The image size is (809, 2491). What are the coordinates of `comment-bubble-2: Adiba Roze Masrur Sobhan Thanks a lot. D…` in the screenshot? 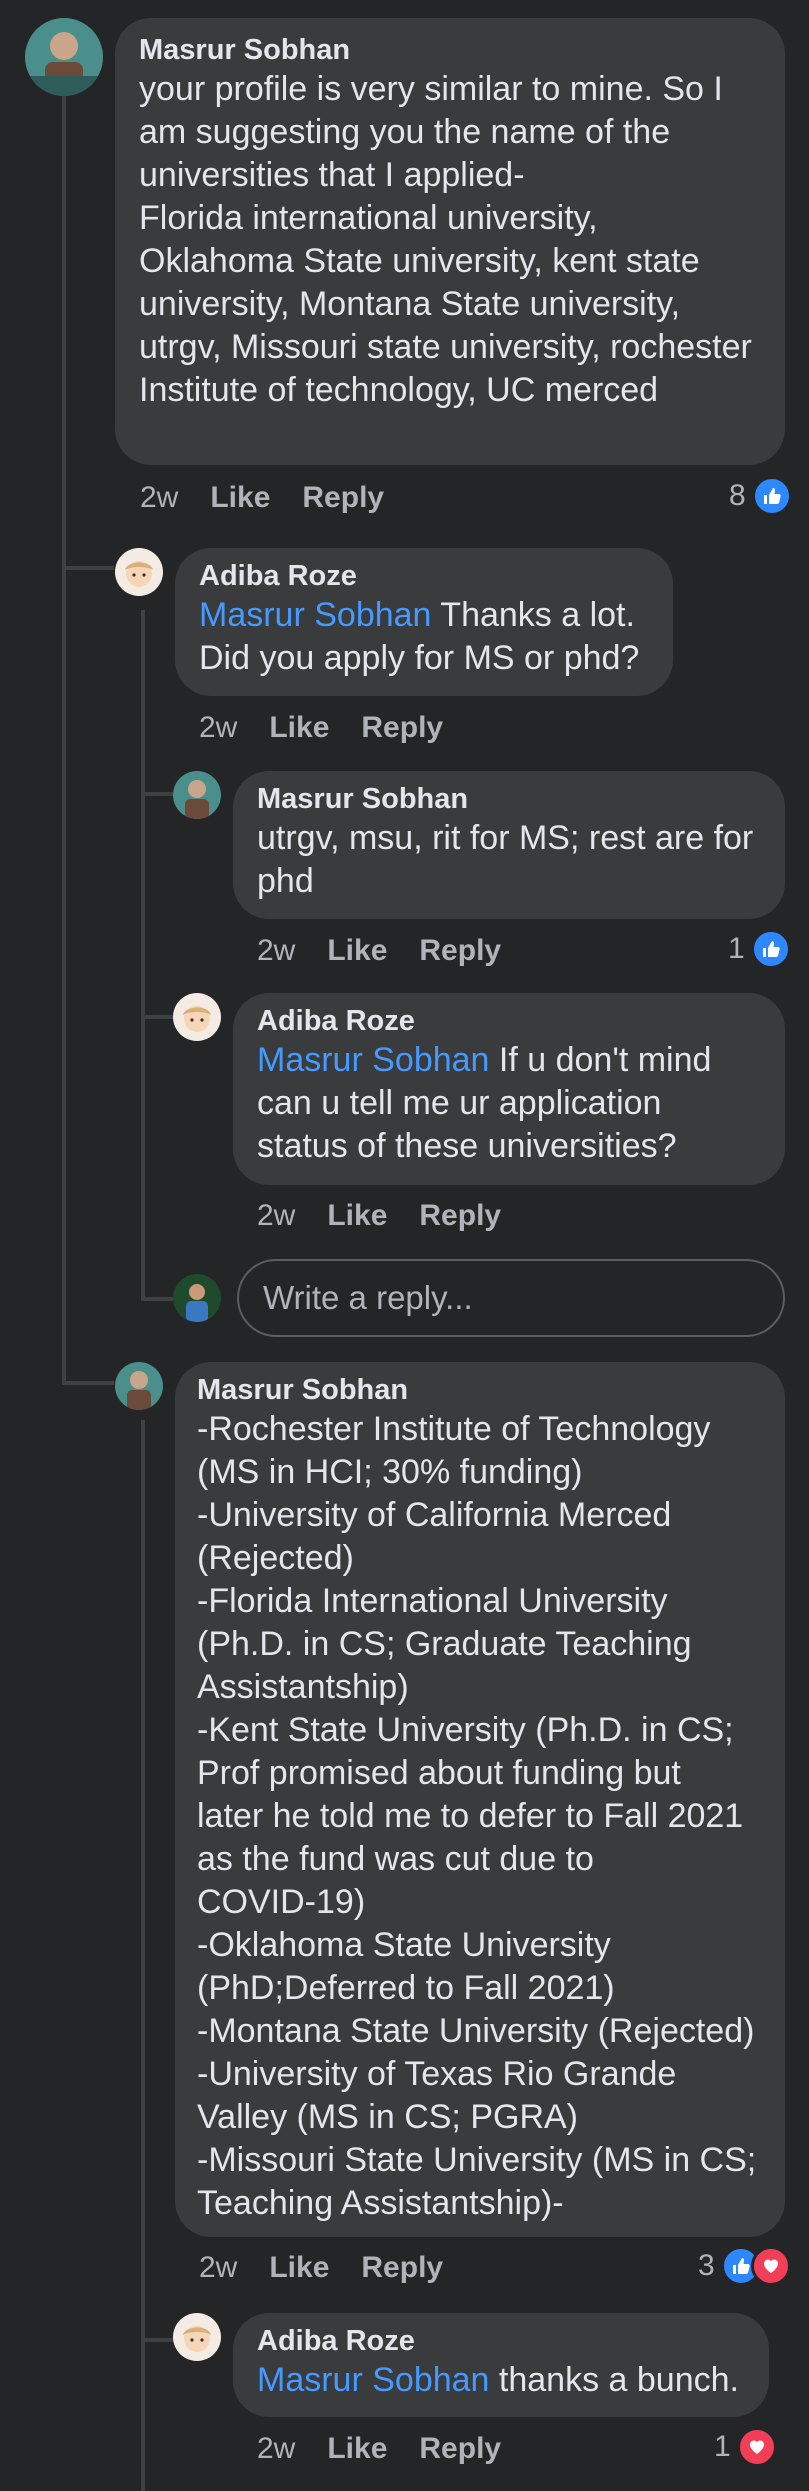 It's located at (424, 622).